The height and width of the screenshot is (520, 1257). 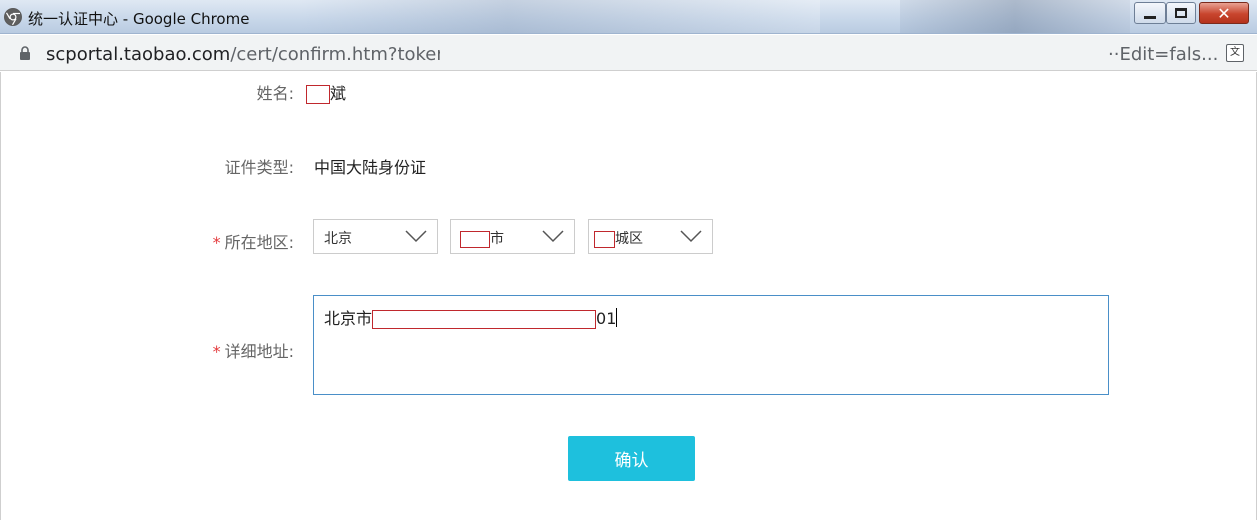 What do you see at coordinates (338, 93) in the screenshot?
I see `name-value-suffix: 斌` at bounding box center [338, 93].